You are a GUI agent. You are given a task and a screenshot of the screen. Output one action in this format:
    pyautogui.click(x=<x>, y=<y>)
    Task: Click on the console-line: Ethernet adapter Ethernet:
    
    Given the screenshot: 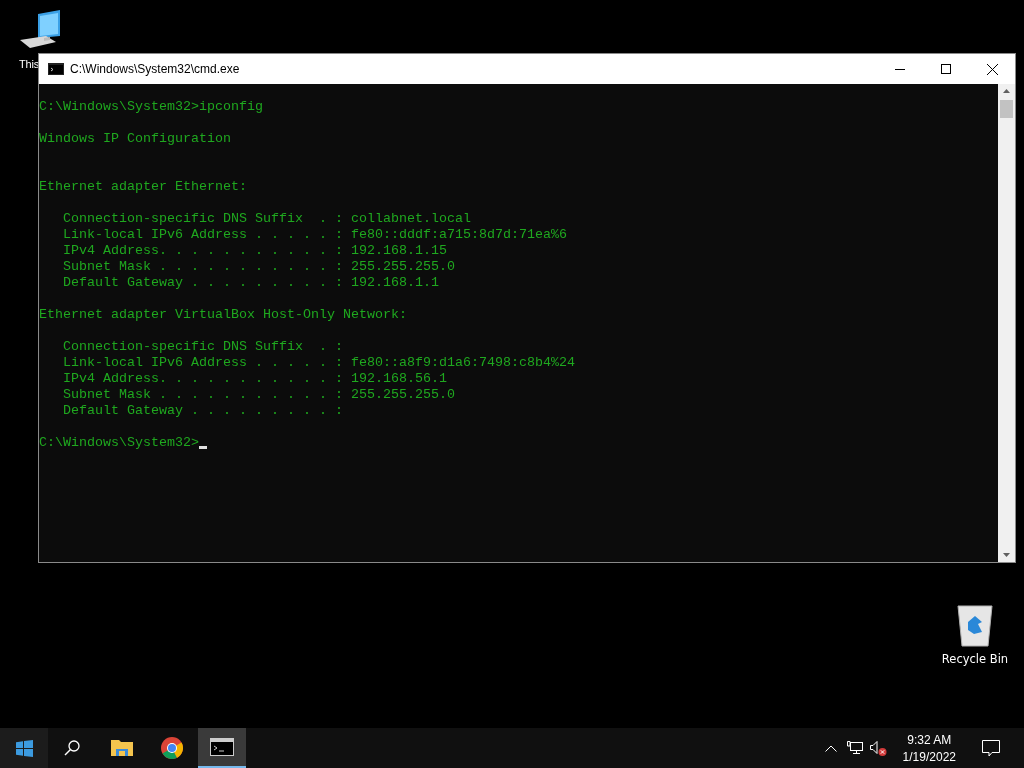 What is the action you would take?
    pyautogui.click(x=143, y=187)
    